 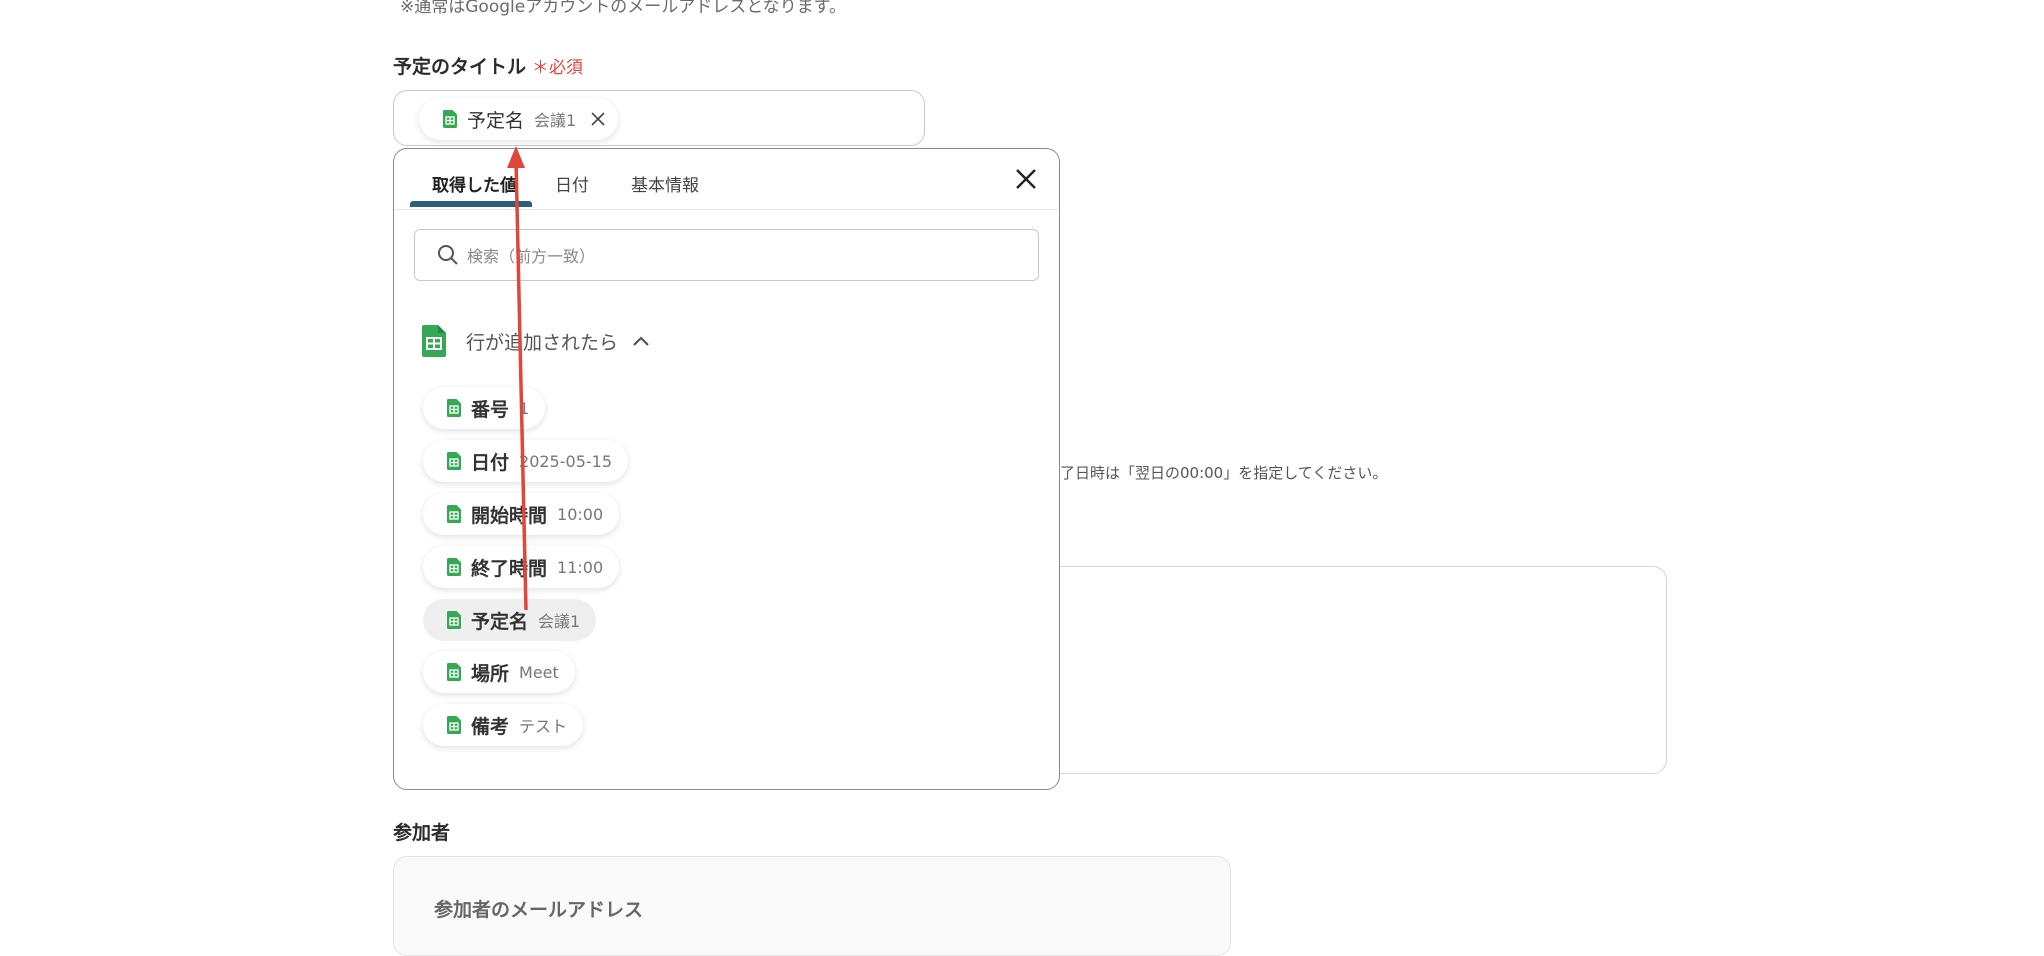 I want to click on top-helper-note: ※通常はGoogleアカウントのメールアドレスとなります。, so click(x=623, y=8).